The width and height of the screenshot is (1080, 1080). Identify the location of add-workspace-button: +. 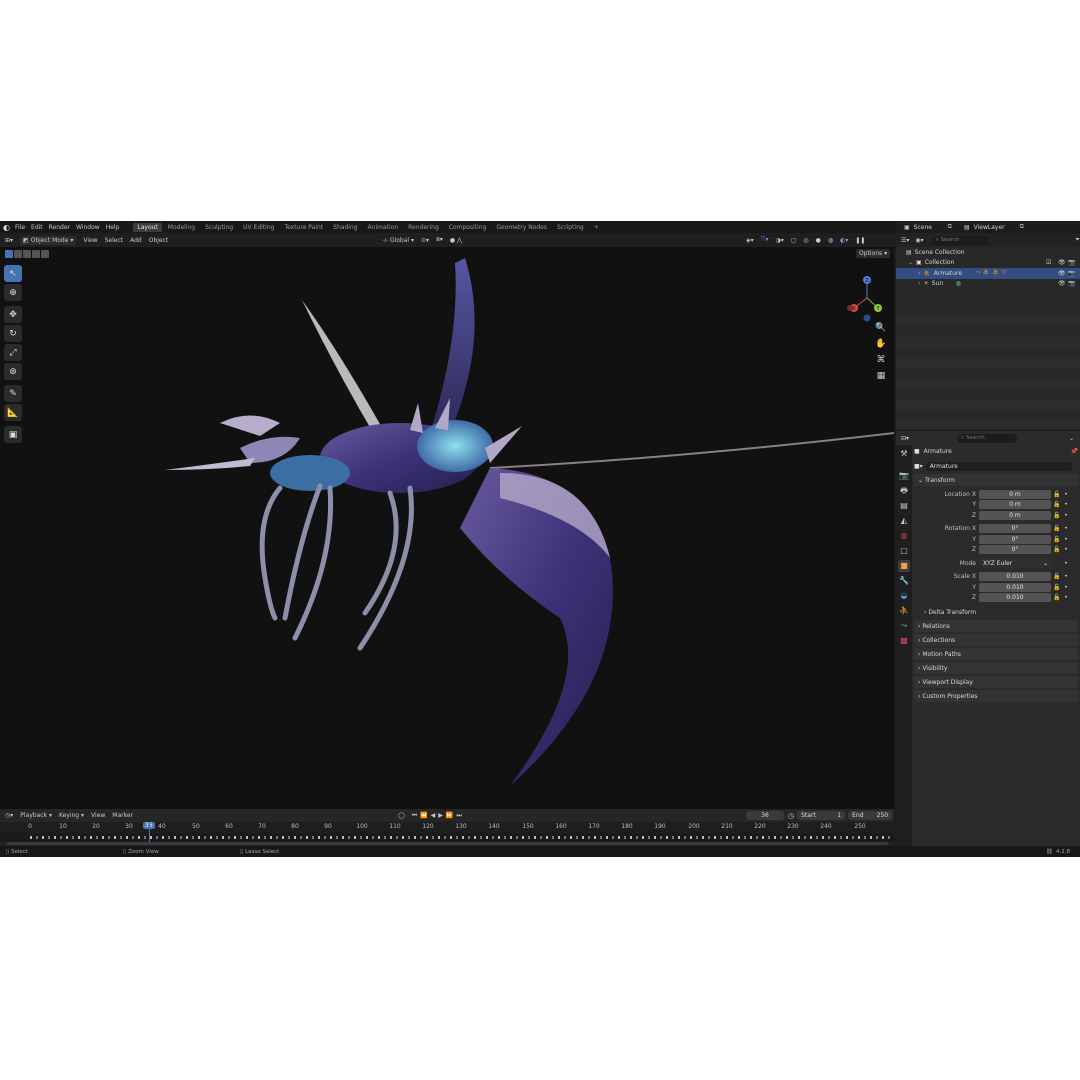
(596, 227).